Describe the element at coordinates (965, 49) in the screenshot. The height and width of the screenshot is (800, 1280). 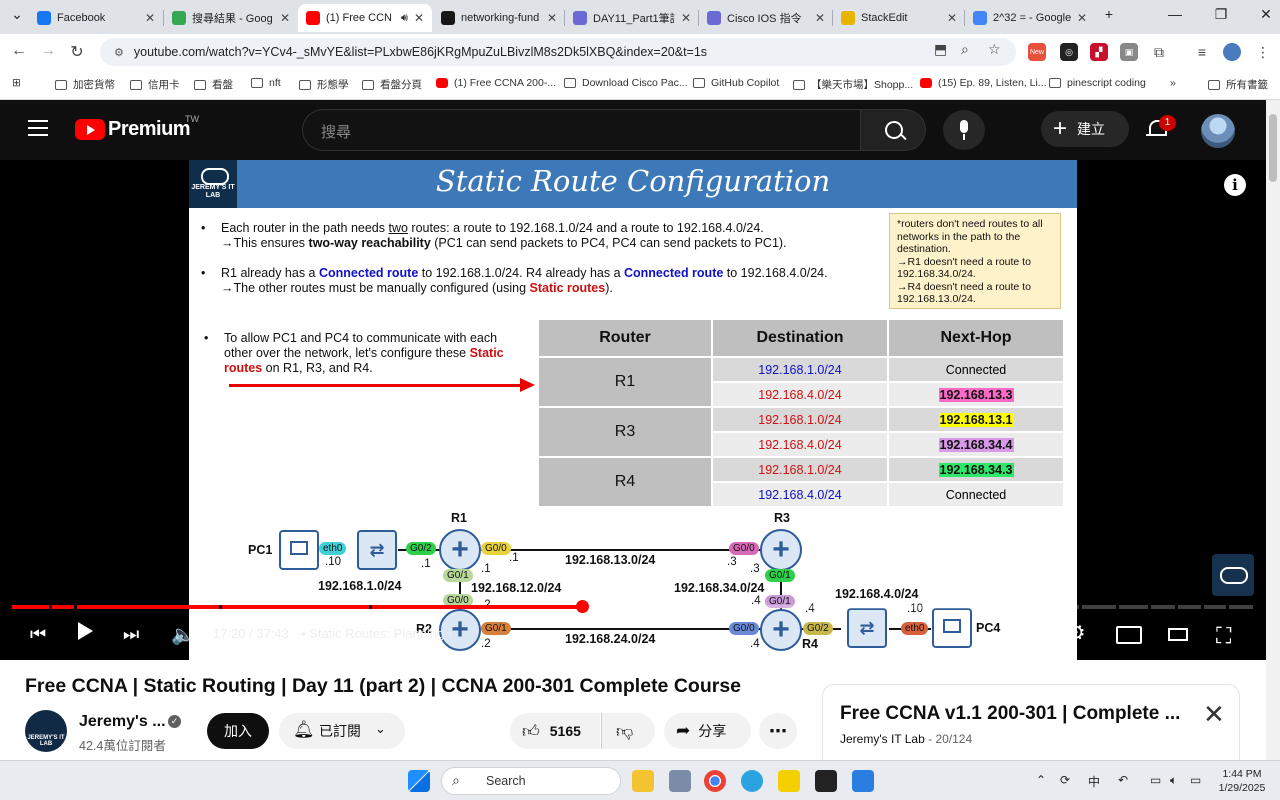
I see `zoom-icon: ⌕` at that location.